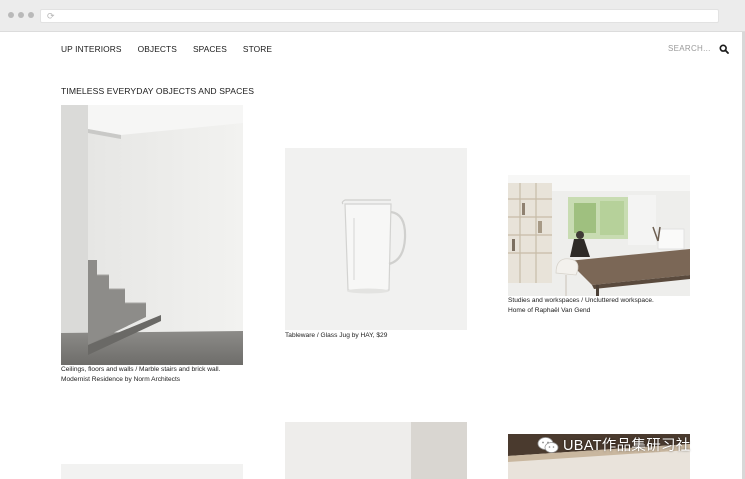  Describe the element at coordinates (11, 15) in the screenshot. I see `window-close-dot` at that location.